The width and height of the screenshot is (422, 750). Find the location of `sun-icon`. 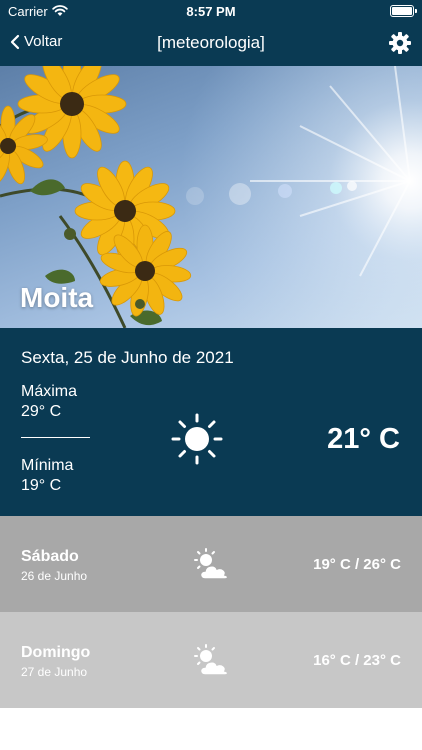

sun-icon is located at coordinates (197, 439).